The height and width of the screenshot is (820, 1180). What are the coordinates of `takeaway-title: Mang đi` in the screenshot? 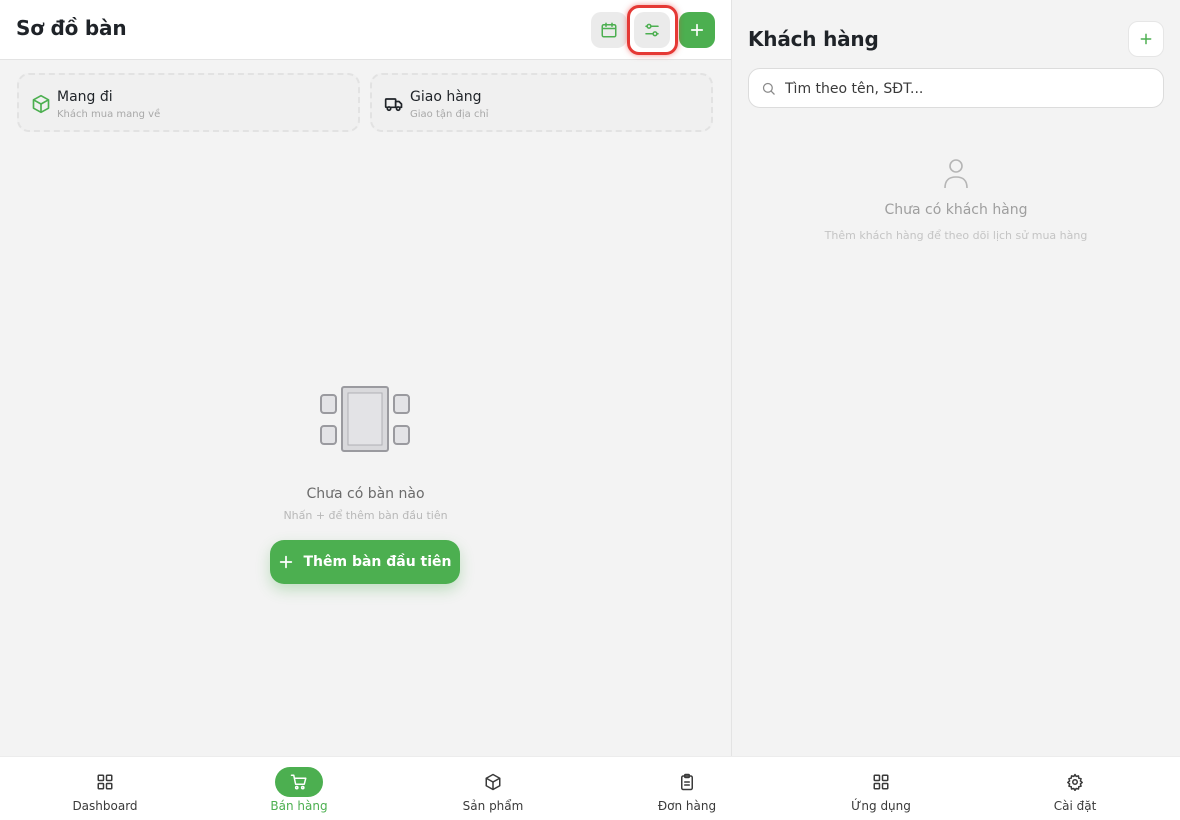 It's located at (85, 97).